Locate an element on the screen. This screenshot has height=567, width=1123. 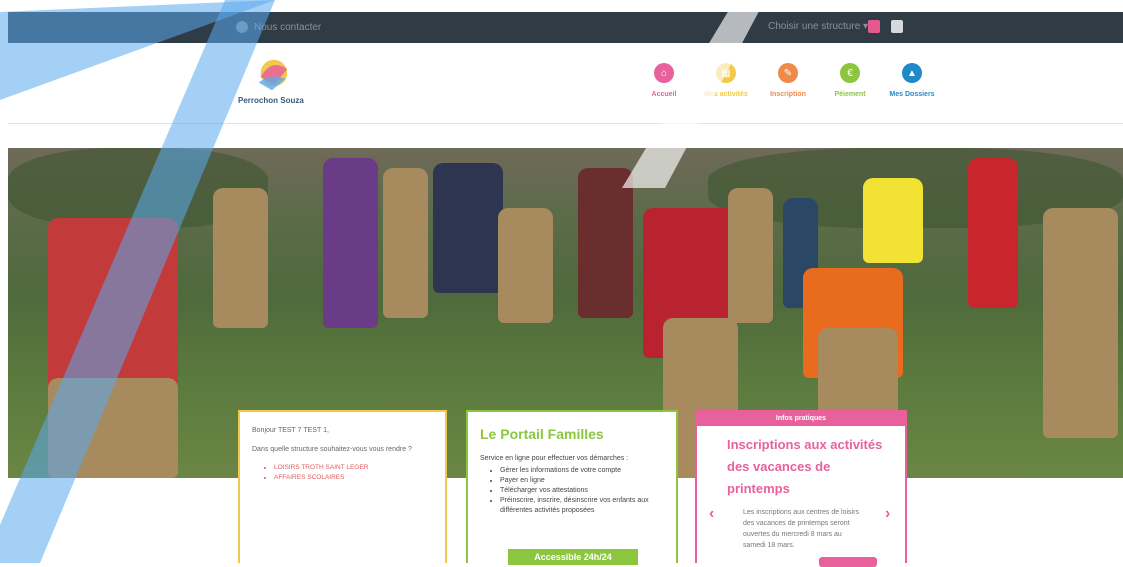
nav-label: Mes Dossiers is located at coordinates (912, 94).